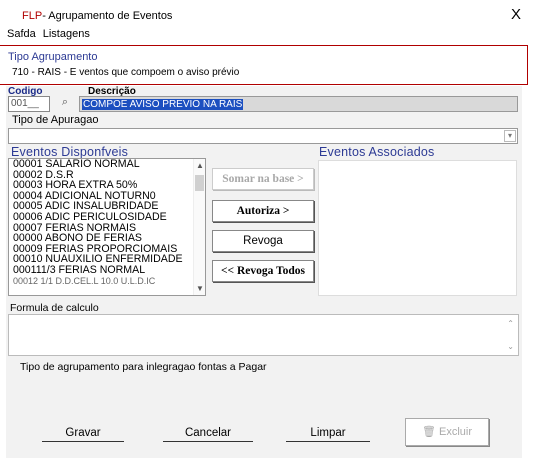  What do you see at coordinates (298, 104) in the screenshot?
I see `descricao-input: COMPOE AVISO PREVIO NA RAIS` at bounding box center [298, 104].